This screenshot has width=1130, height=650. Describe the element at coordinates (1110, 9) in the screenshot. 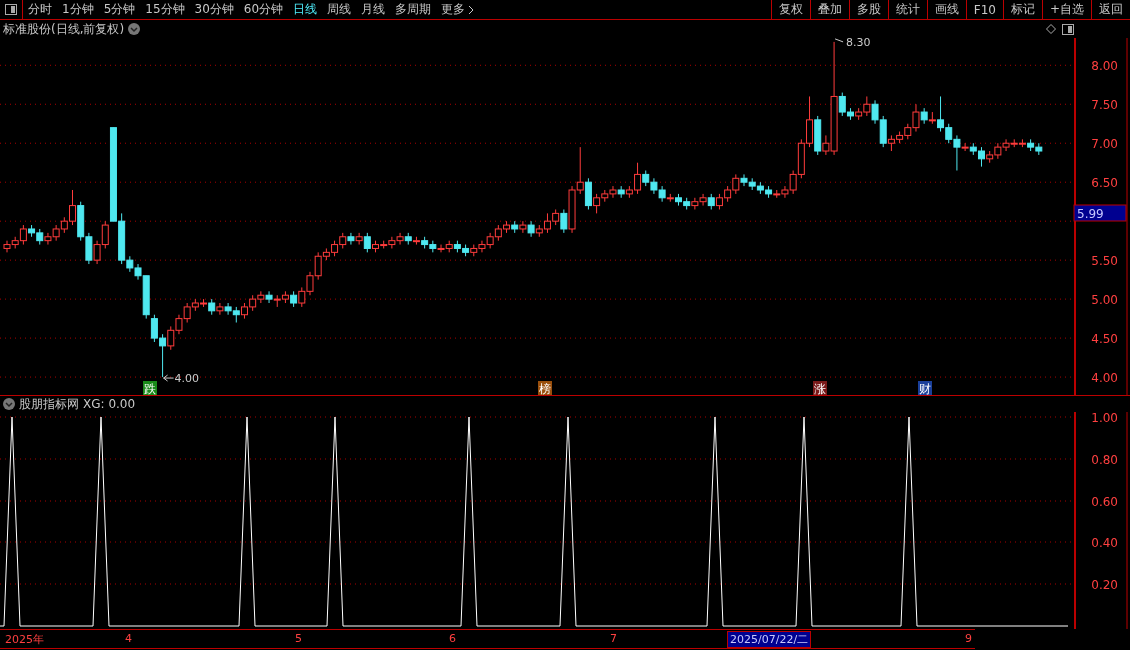

I see `toolbar-button: 返回` at that location.